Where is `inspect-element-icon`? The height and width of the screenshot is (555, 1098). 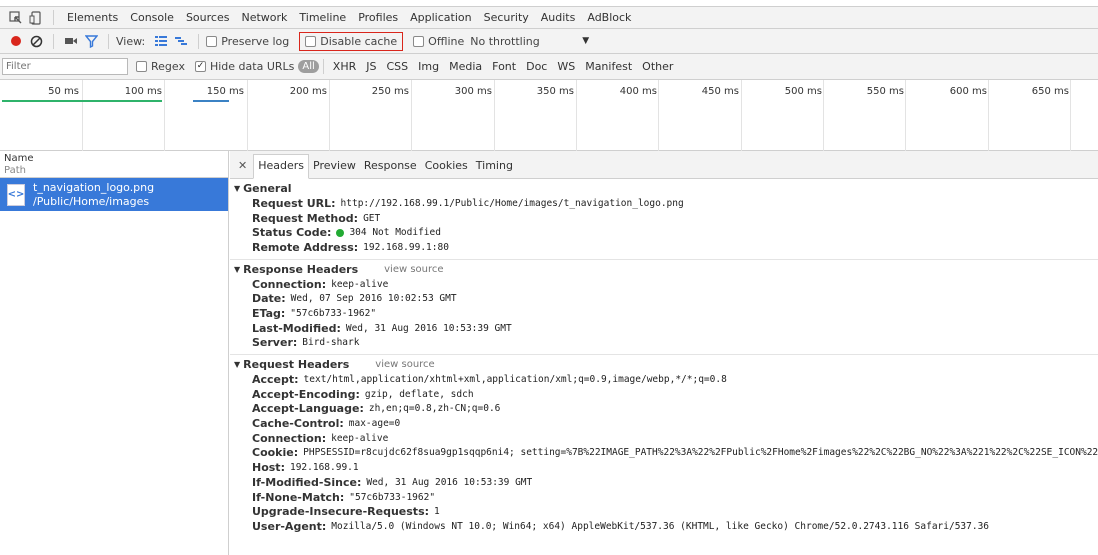
inspect-element-icon is located at coordinates (16, 18).